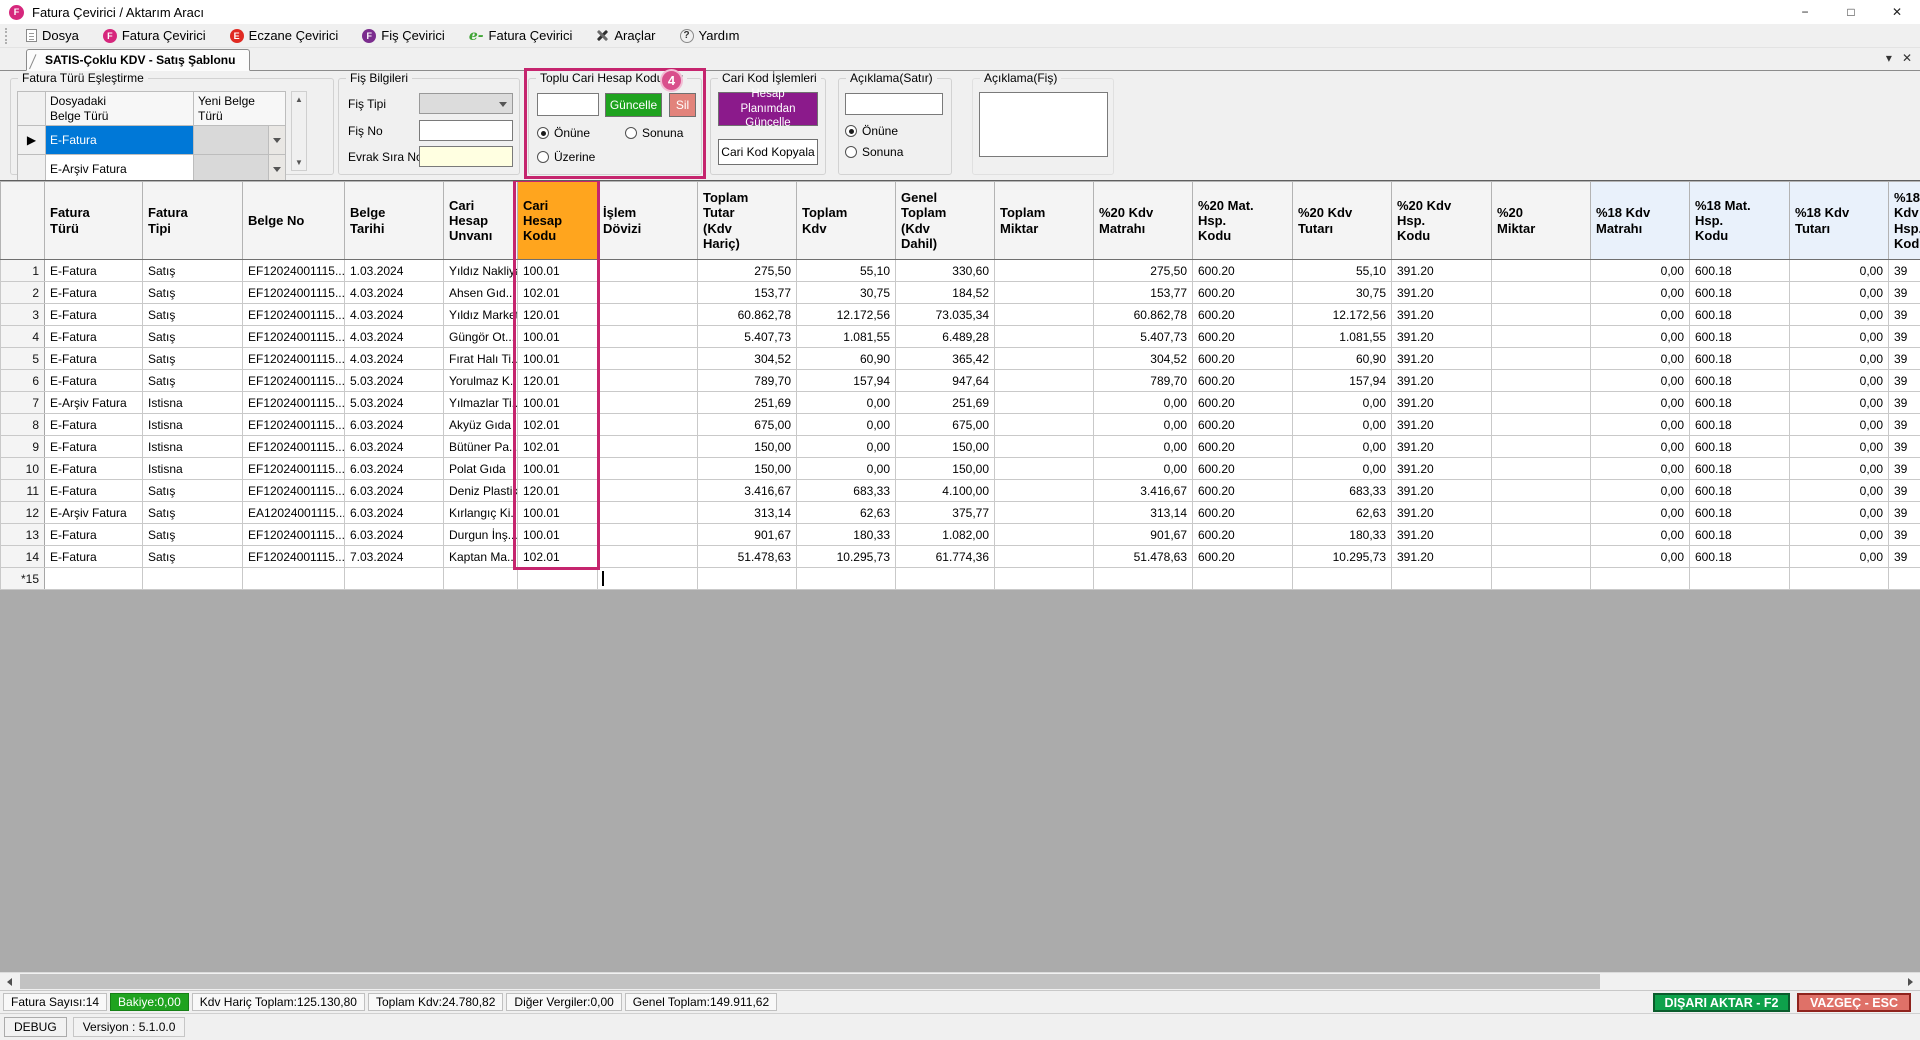  I want to click on cell-cari_hesap_unvani: Yıldız Market, so click(480, 314).